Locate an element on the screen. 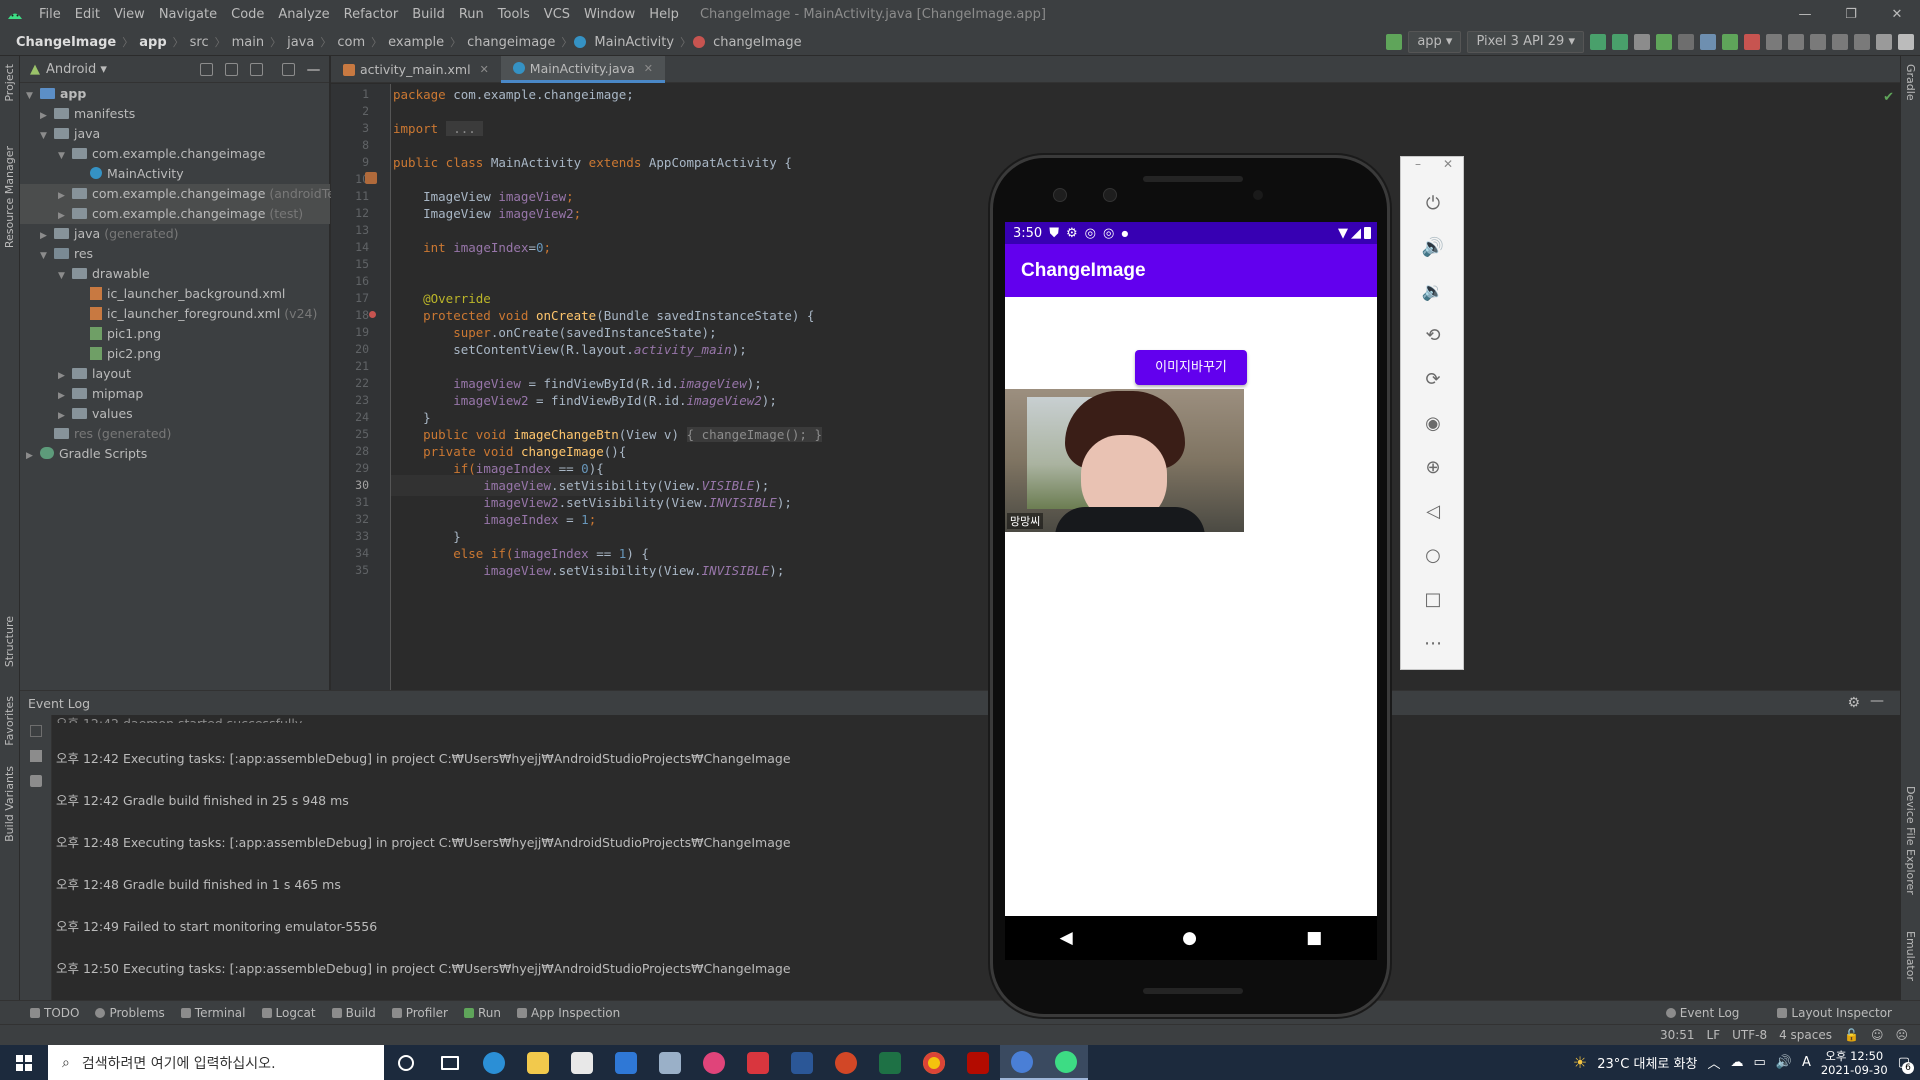  android-class-gutter-icon is located at coordinates (371, 178).